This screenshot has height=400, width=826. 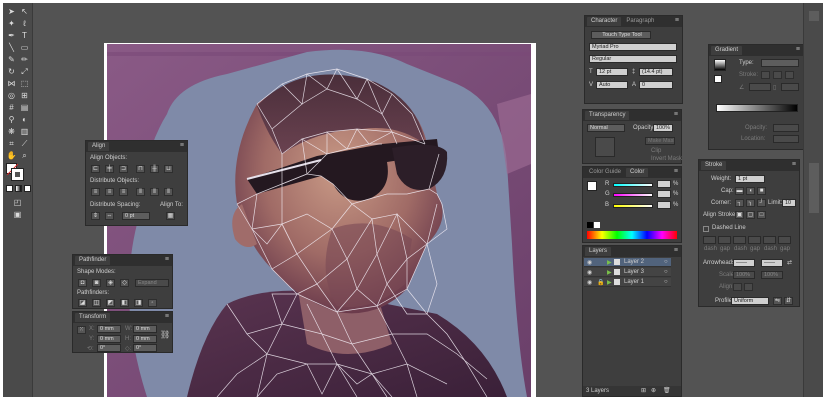 What do you see at coordinates (17, 174) in the screenshot?
I see `stroke-swatch` at bounding box center [17, 174].